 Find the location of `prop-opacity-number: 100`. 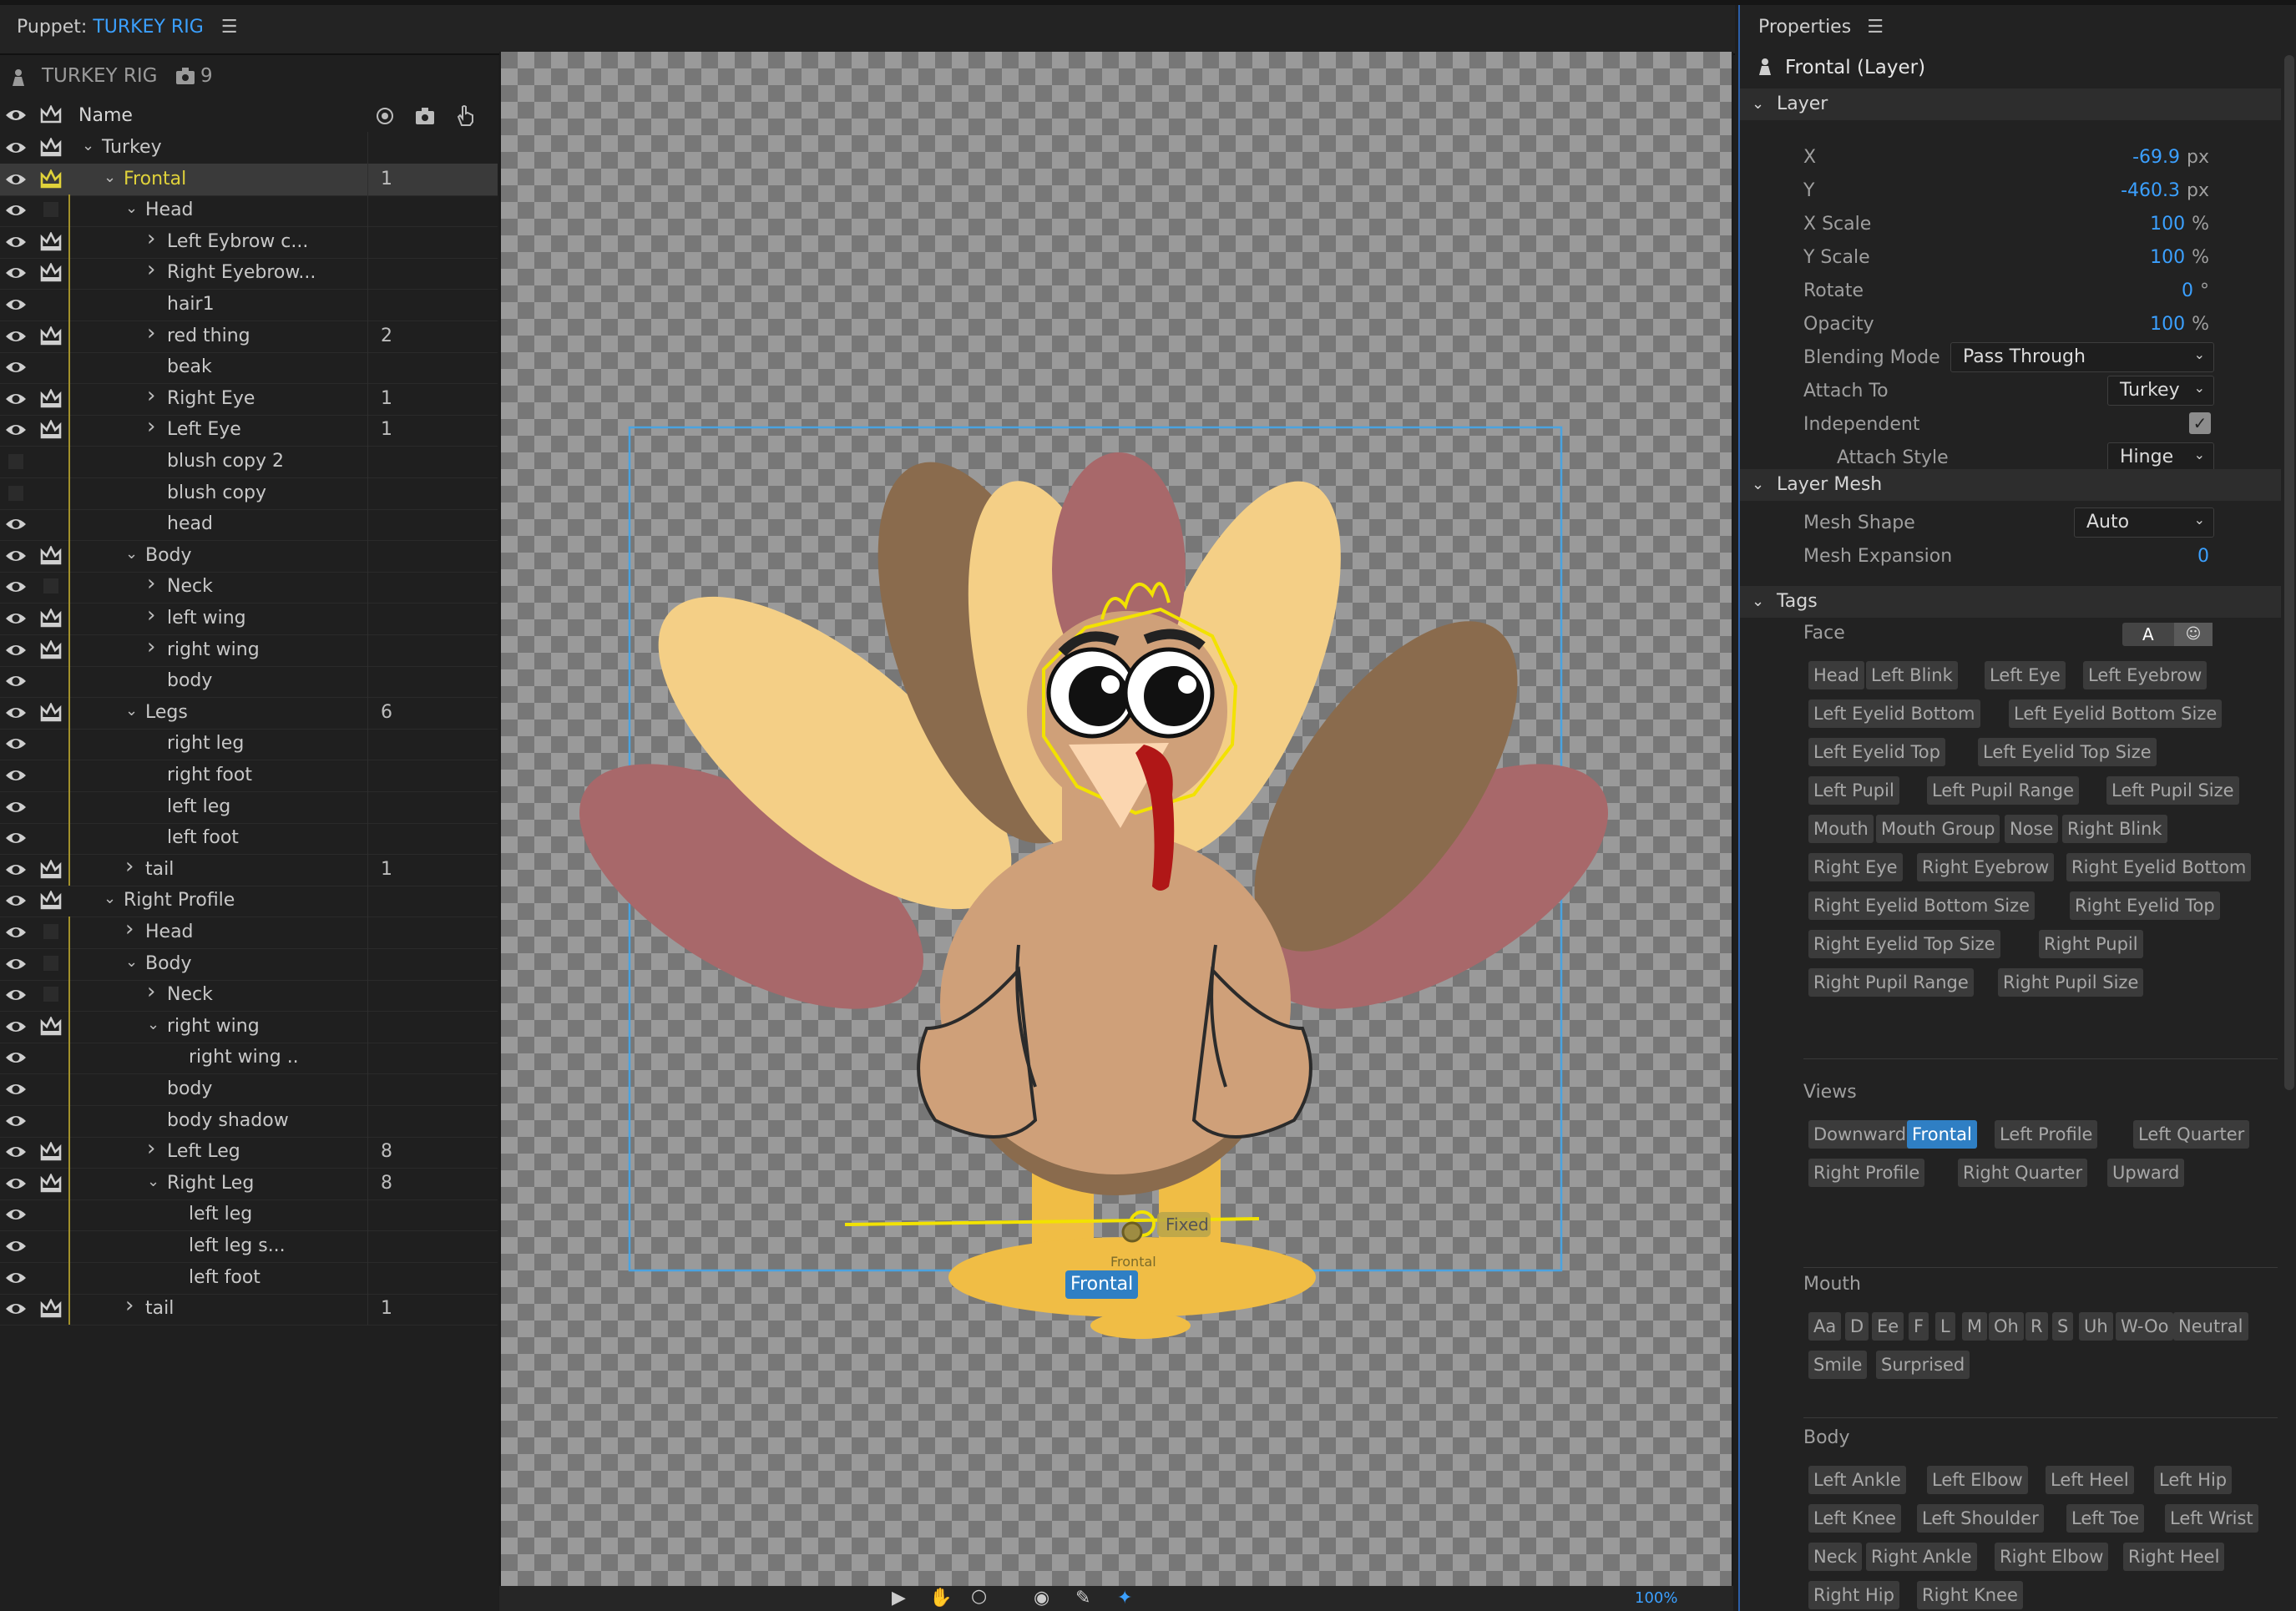

prop-opacity-number: 100 is located at coordinates (2167, 324).